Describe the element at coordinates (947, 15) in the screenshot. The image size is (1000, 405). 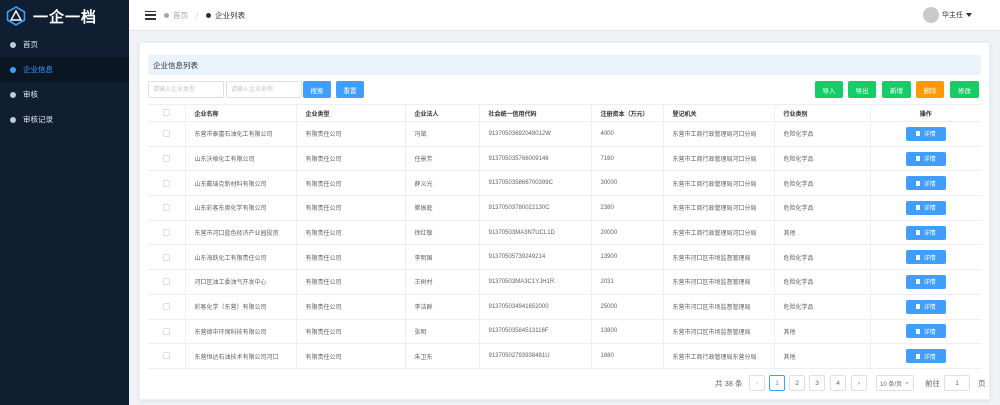
I see `user-menu: 华主任` at that location.